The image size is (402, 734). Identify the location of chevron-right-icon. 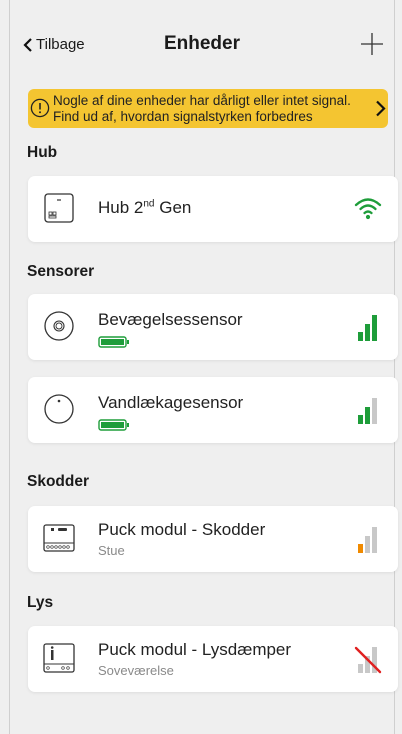
(381, 108).